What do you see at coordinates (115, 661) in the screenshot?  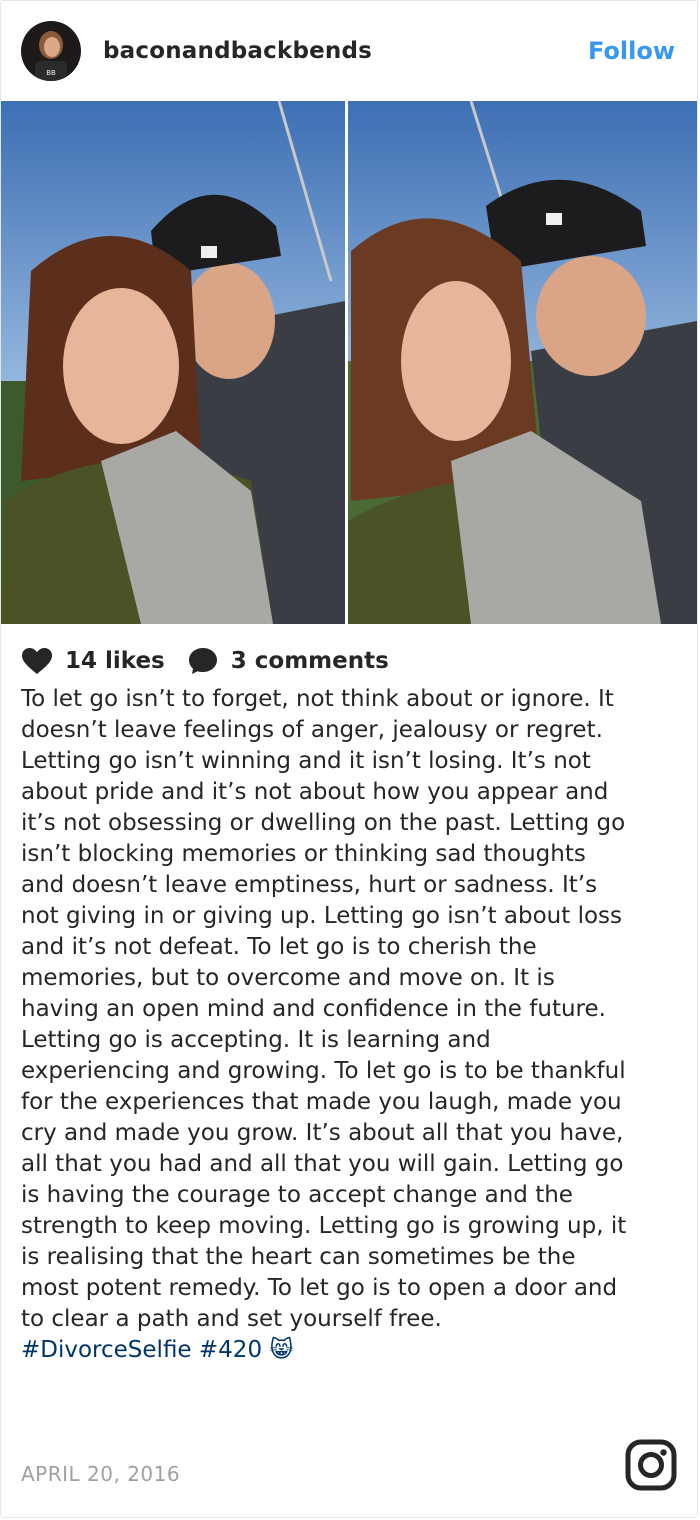 I see `likes-count: 14 likes` at bounding box center [115, 661].